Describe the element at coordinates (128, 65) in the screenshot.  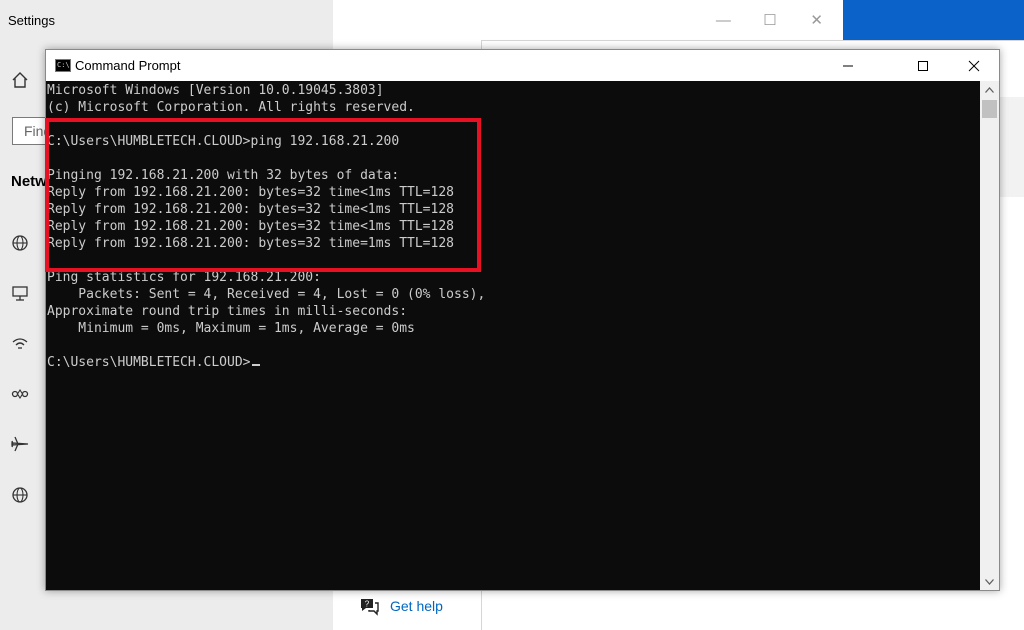
I see `cmd-window-title: Command Prompt` at that location.